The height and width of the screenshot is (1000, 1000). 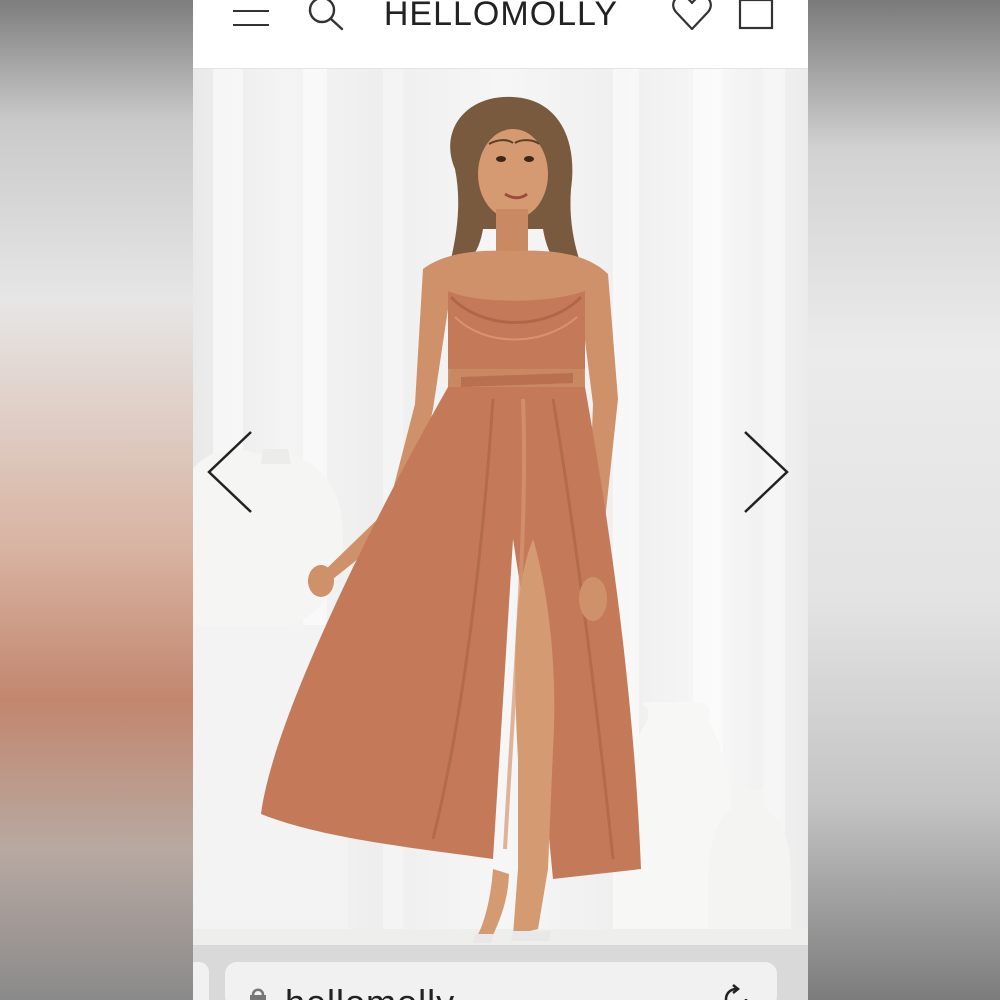 What do you see at coordinates (501, 20) in the screenshot?
I see `brand-logo: HELLOMOLLY` at bounding box center [501, 20].